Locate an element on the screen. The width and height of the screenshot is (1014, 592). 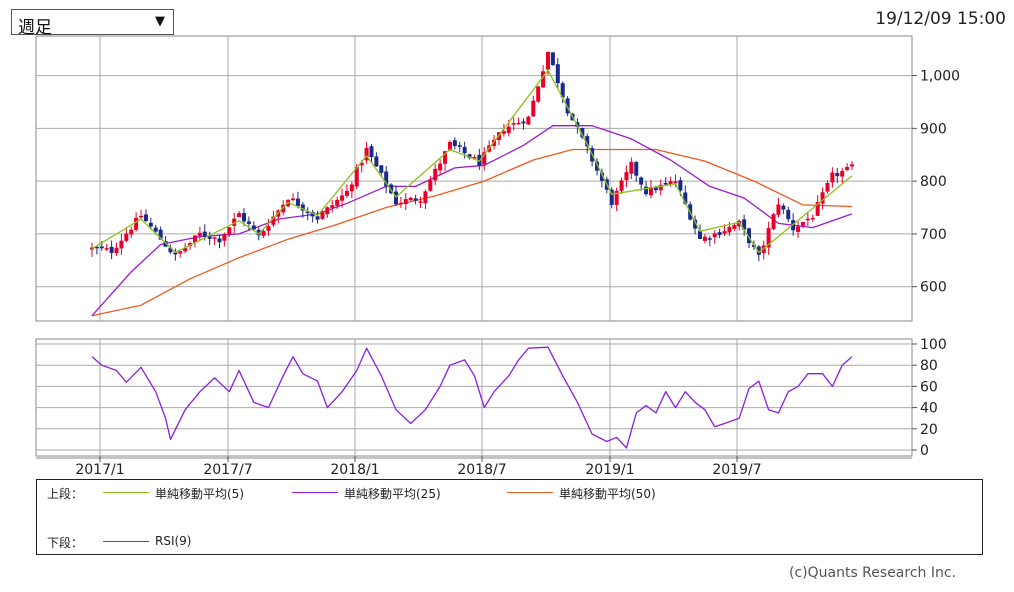
legend-line-sma25 is located at coordinates (315, 492).